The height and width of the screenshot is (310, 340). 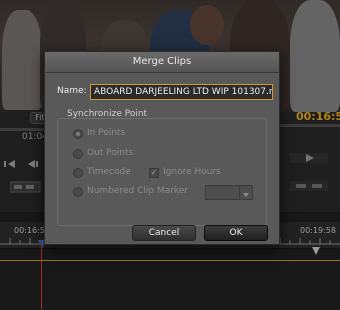 What do you see at coordinates (229, 192) in the screenshot?
I see `marker-number-dropdown` at bounding box center [229, 192].